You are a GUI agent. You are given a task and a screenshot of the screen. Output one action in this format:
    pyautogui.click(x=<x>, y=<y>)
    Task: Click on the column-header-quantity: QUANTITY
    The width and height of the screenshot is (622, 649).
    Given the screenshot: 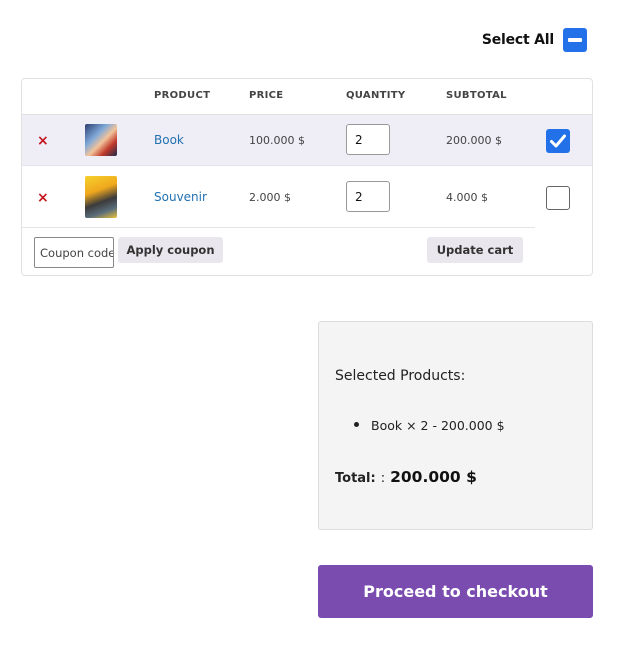 What is the action you would take?
    pyautogui.click(x=376, y=95)
    